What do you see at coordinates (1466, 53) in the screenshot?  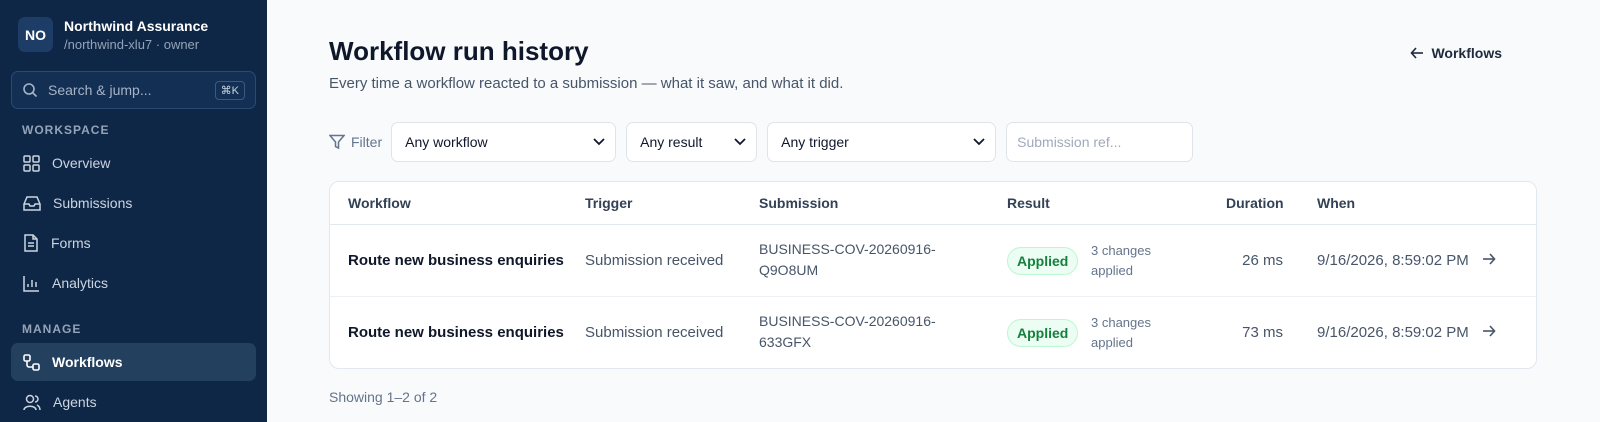 I see `back-link-label: Workflows` at bounding box center [1466, 53].